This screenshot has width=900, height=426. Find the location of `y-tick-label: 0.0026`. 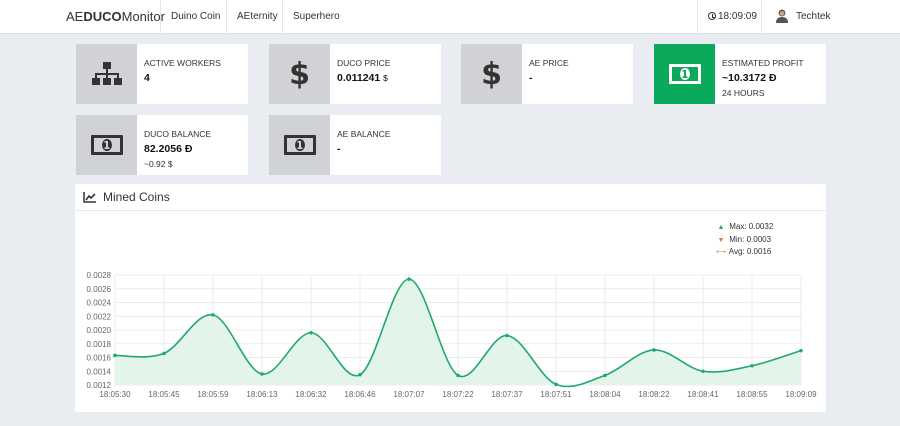

y-tick-label: 0.0026 is located at coordinates (99, 289).